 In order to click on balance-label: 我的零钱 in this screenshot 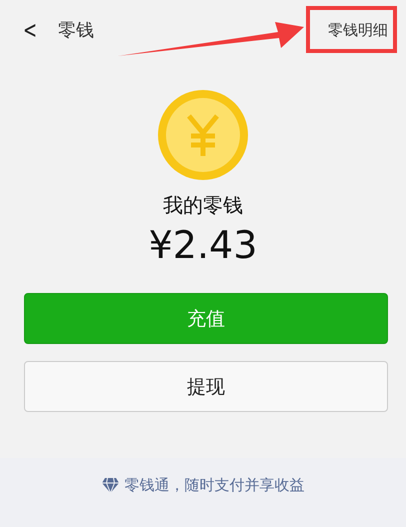, I will do `click(203, 205)`.